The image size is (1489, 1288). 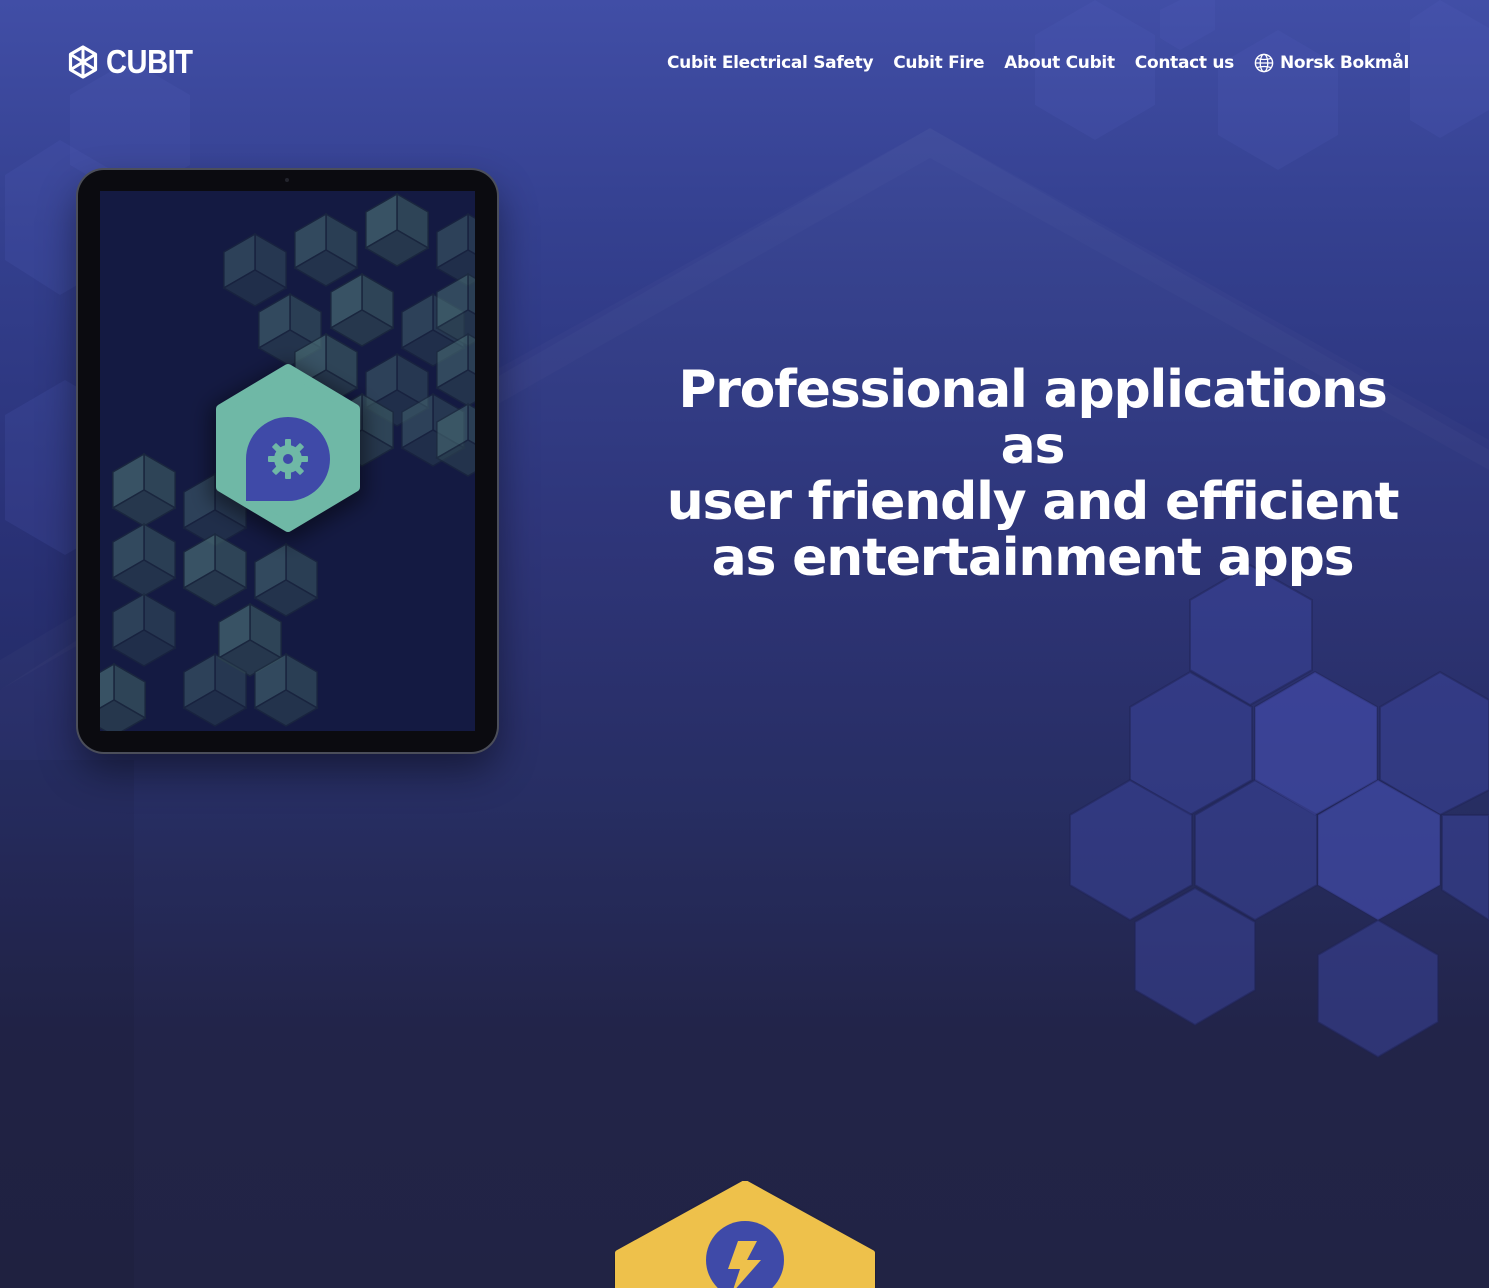 What do you see at coordinates (938, 63) in the screenshot?
I see `nav-link-fire: Cubit Fire` at bounding box center [938, 63].